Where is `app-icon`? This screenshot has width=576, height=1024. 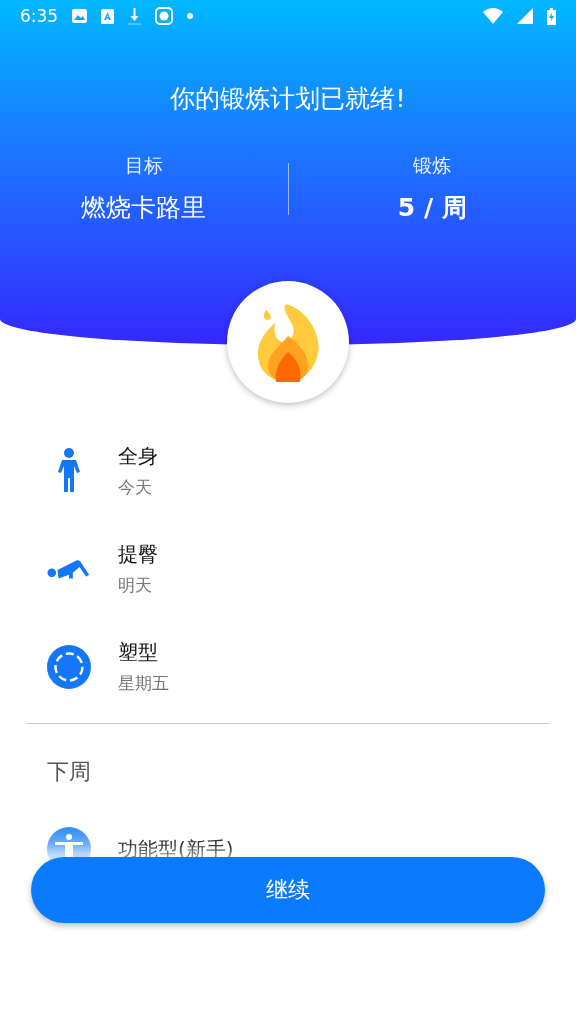 app-icon is located at coordinates (164, 16).